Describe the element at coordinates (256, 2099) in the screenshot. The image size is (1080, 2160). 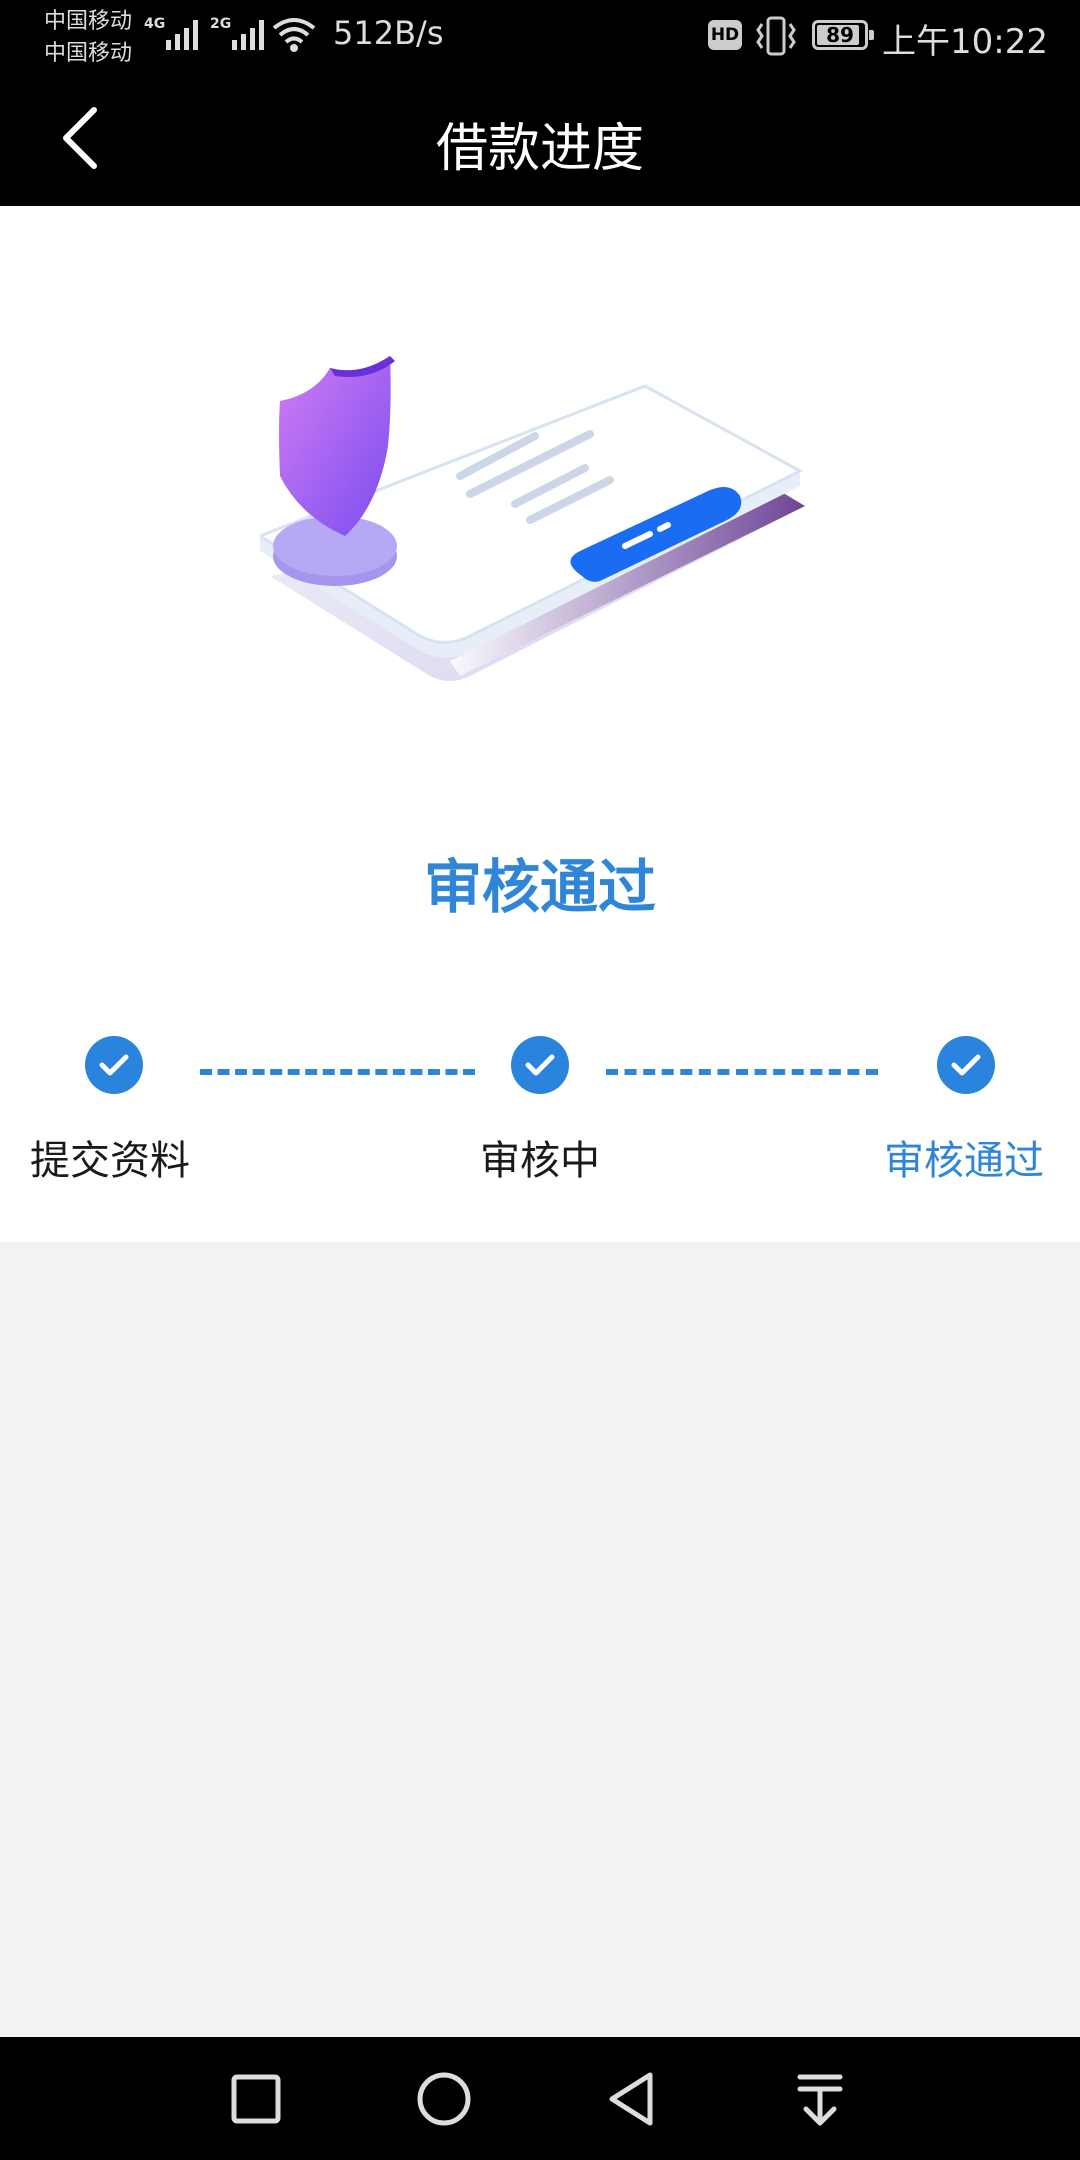
I see `recent-apps-icon` at that location.